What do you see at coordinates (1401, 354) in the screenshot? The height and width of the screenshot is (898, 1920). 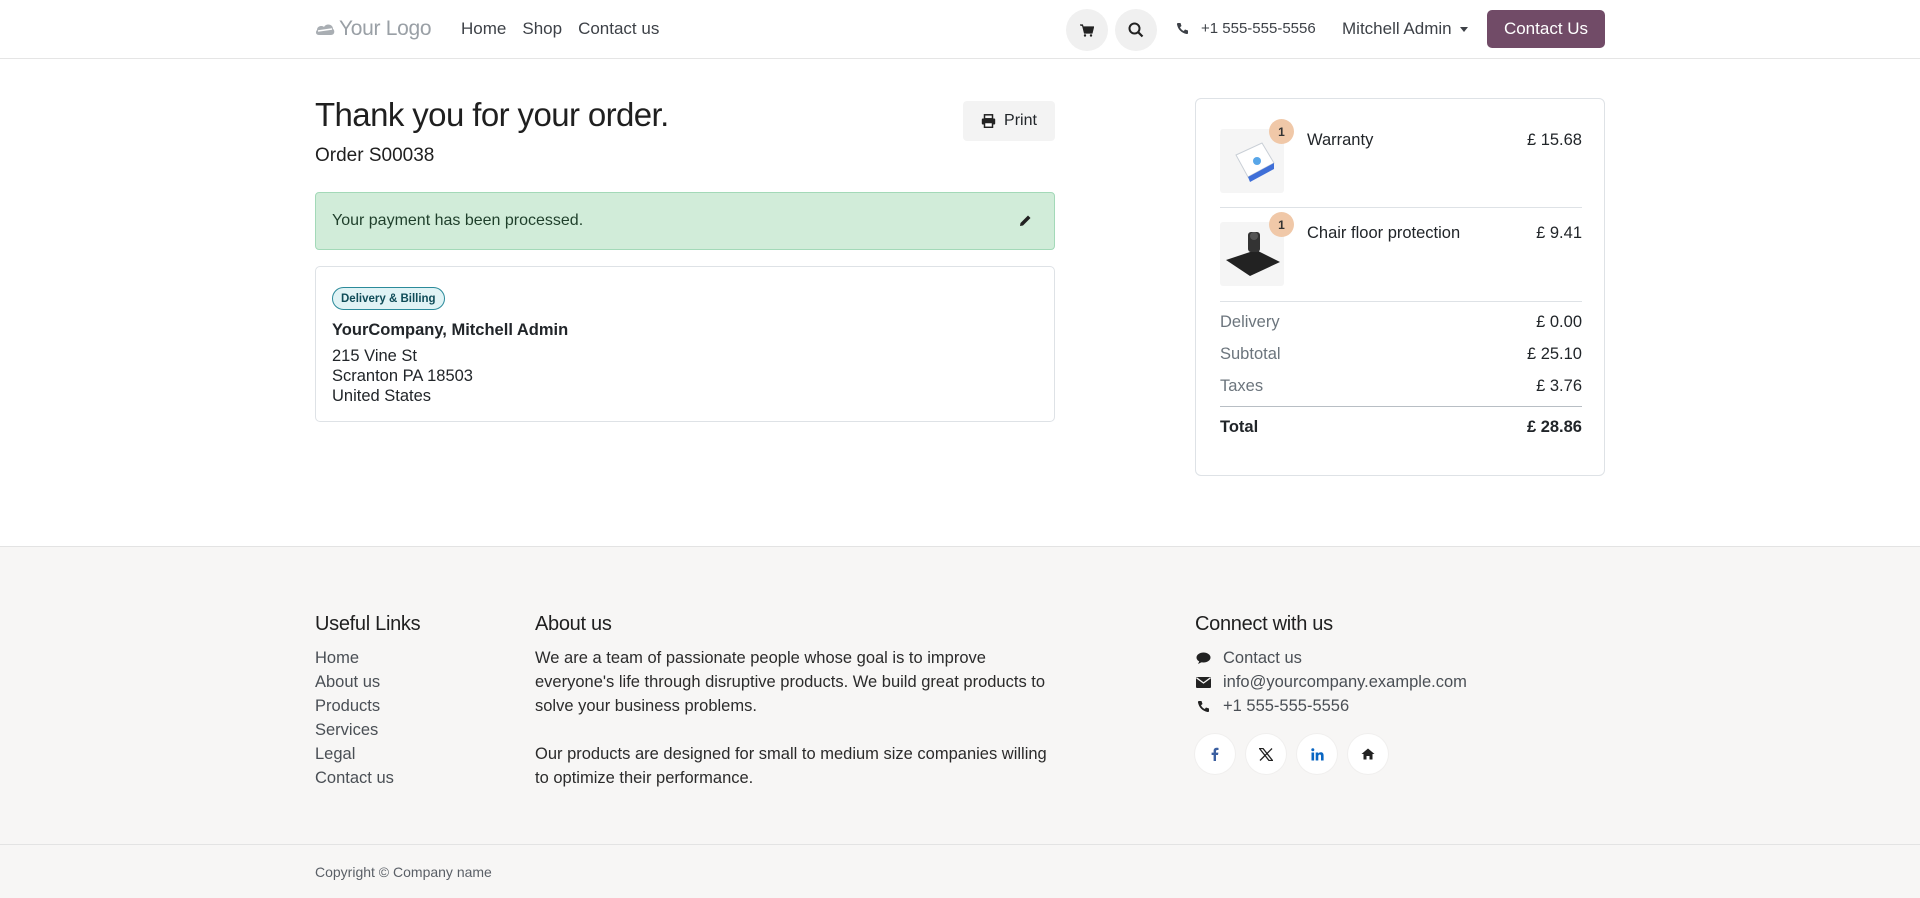 I see `summary-row-subtotal: Subtotal £ 25.10` at bounding box center [1401, 354].